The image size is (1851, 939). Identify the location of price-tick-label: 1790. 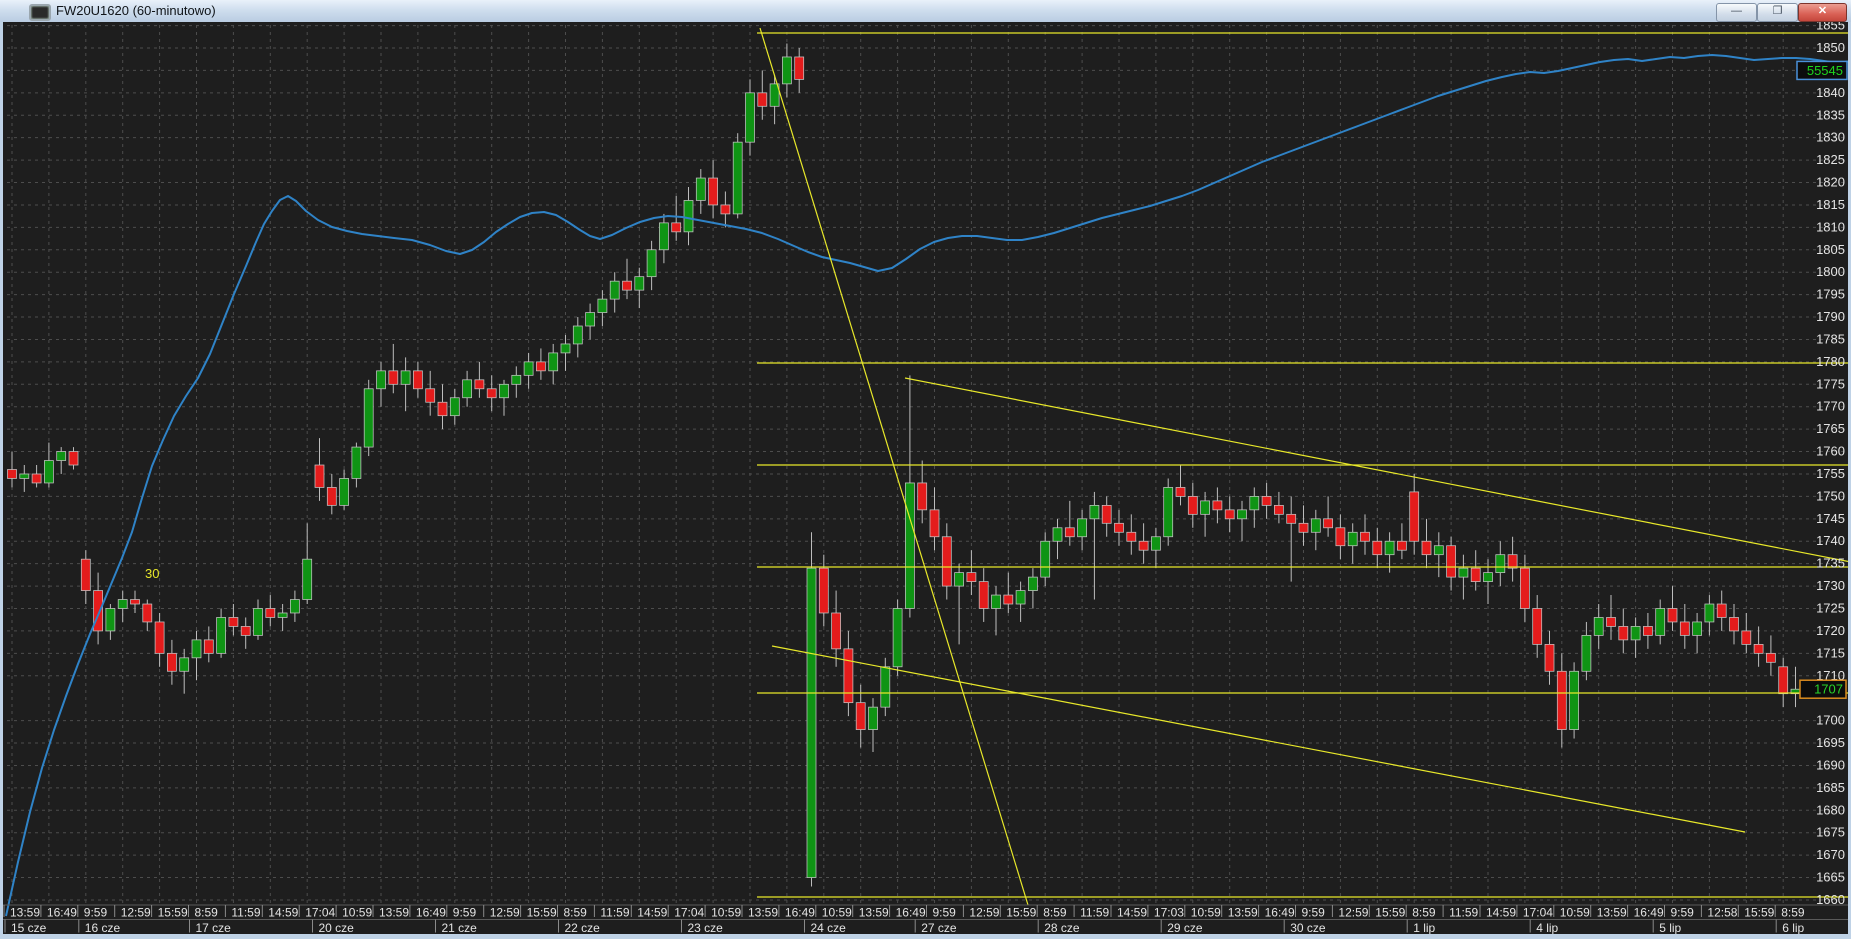
(1830, 316).